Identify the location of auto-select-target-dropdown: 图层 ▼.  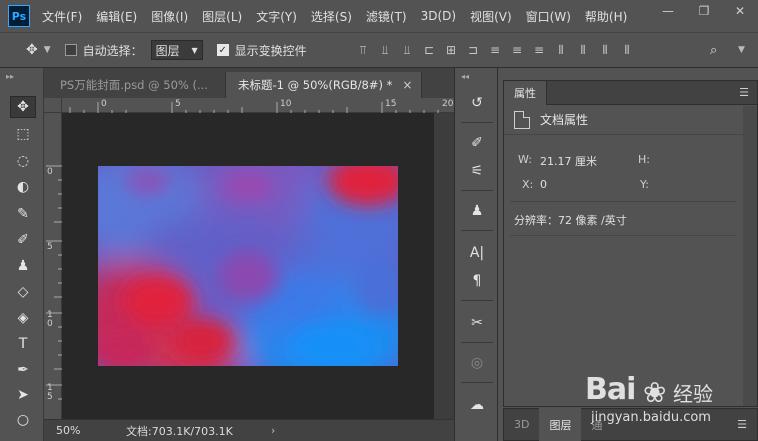
(176, 50).